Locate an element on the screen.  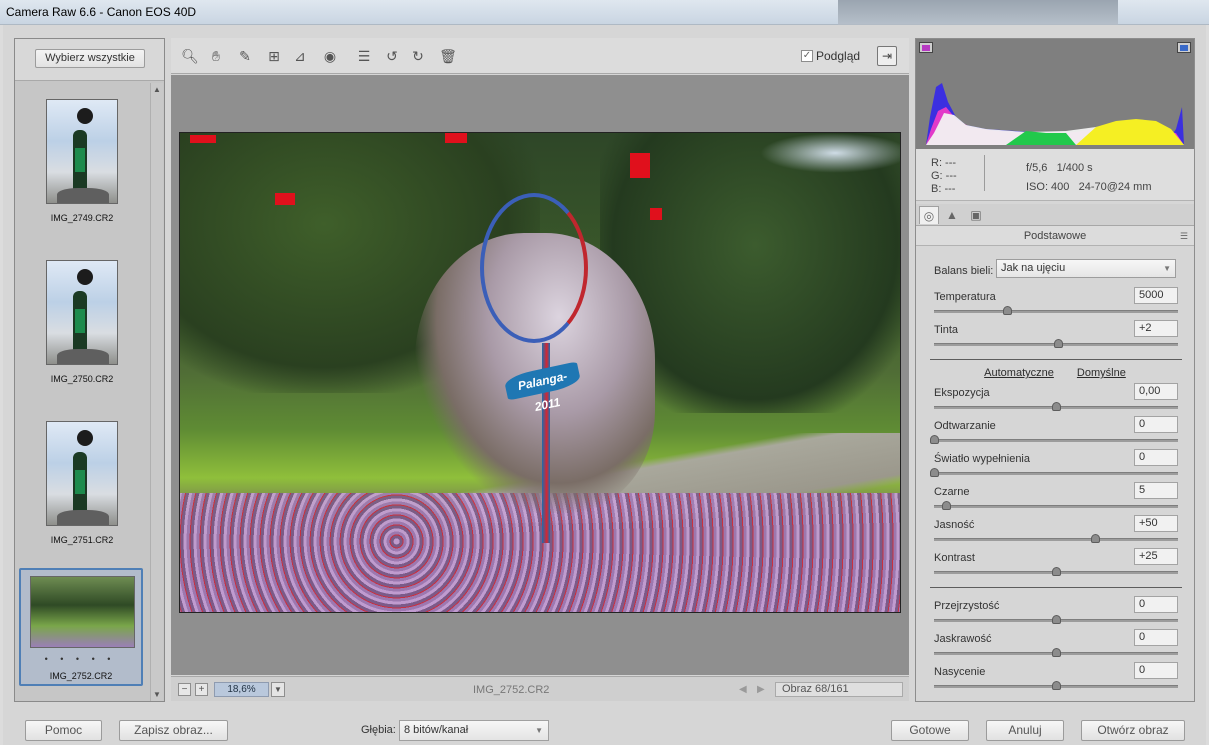
scroll-down-icon: ▼ is located at coordinates (157, 694).